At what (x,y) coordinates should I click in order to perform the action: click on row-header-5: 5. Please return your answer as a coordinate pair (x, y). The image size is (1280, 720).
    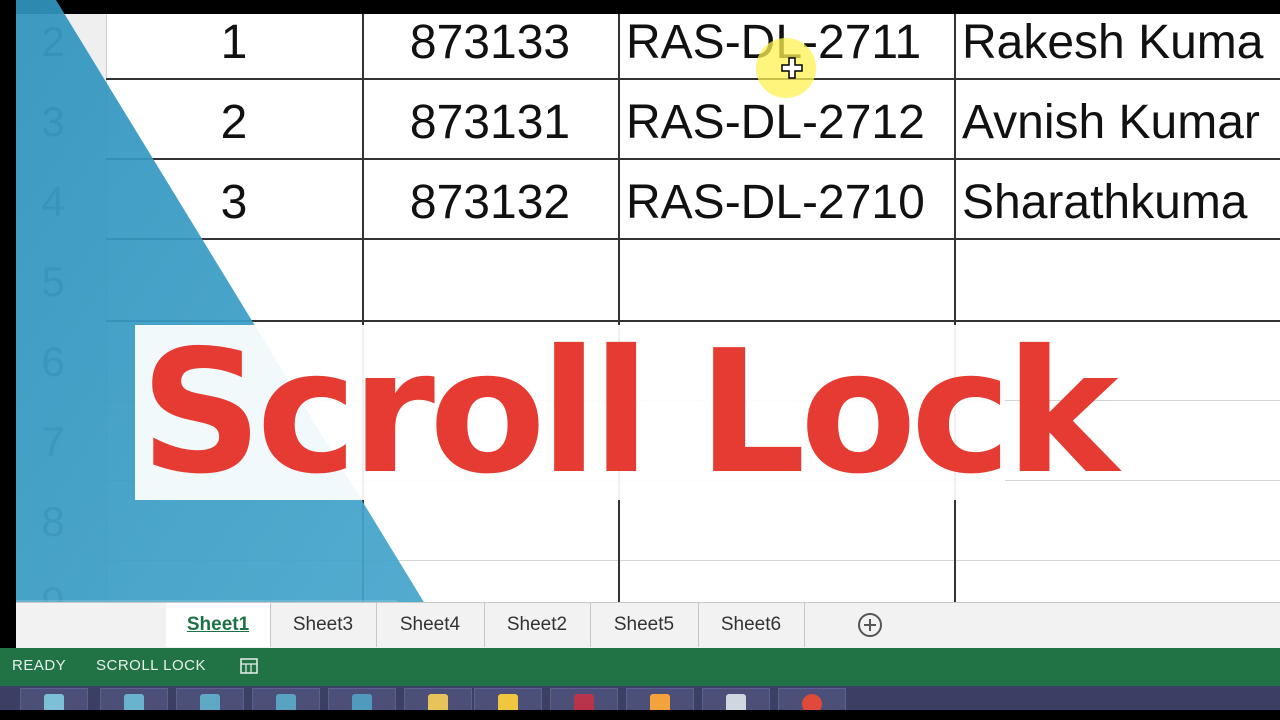
    Looking at the image, I should click on (53, 282).